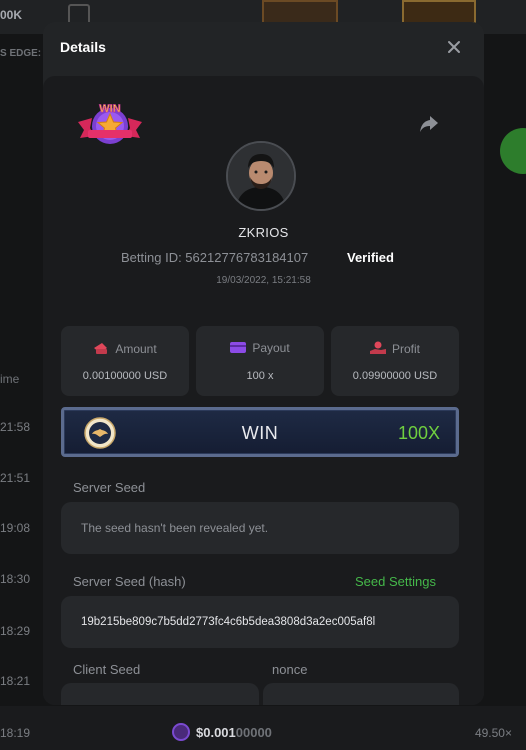 The height and width of the screenshot is (750, 526). Describe the element at coordinates (234, 732) in the screenshot. I see `background-amount: $0.00100000` at that location.